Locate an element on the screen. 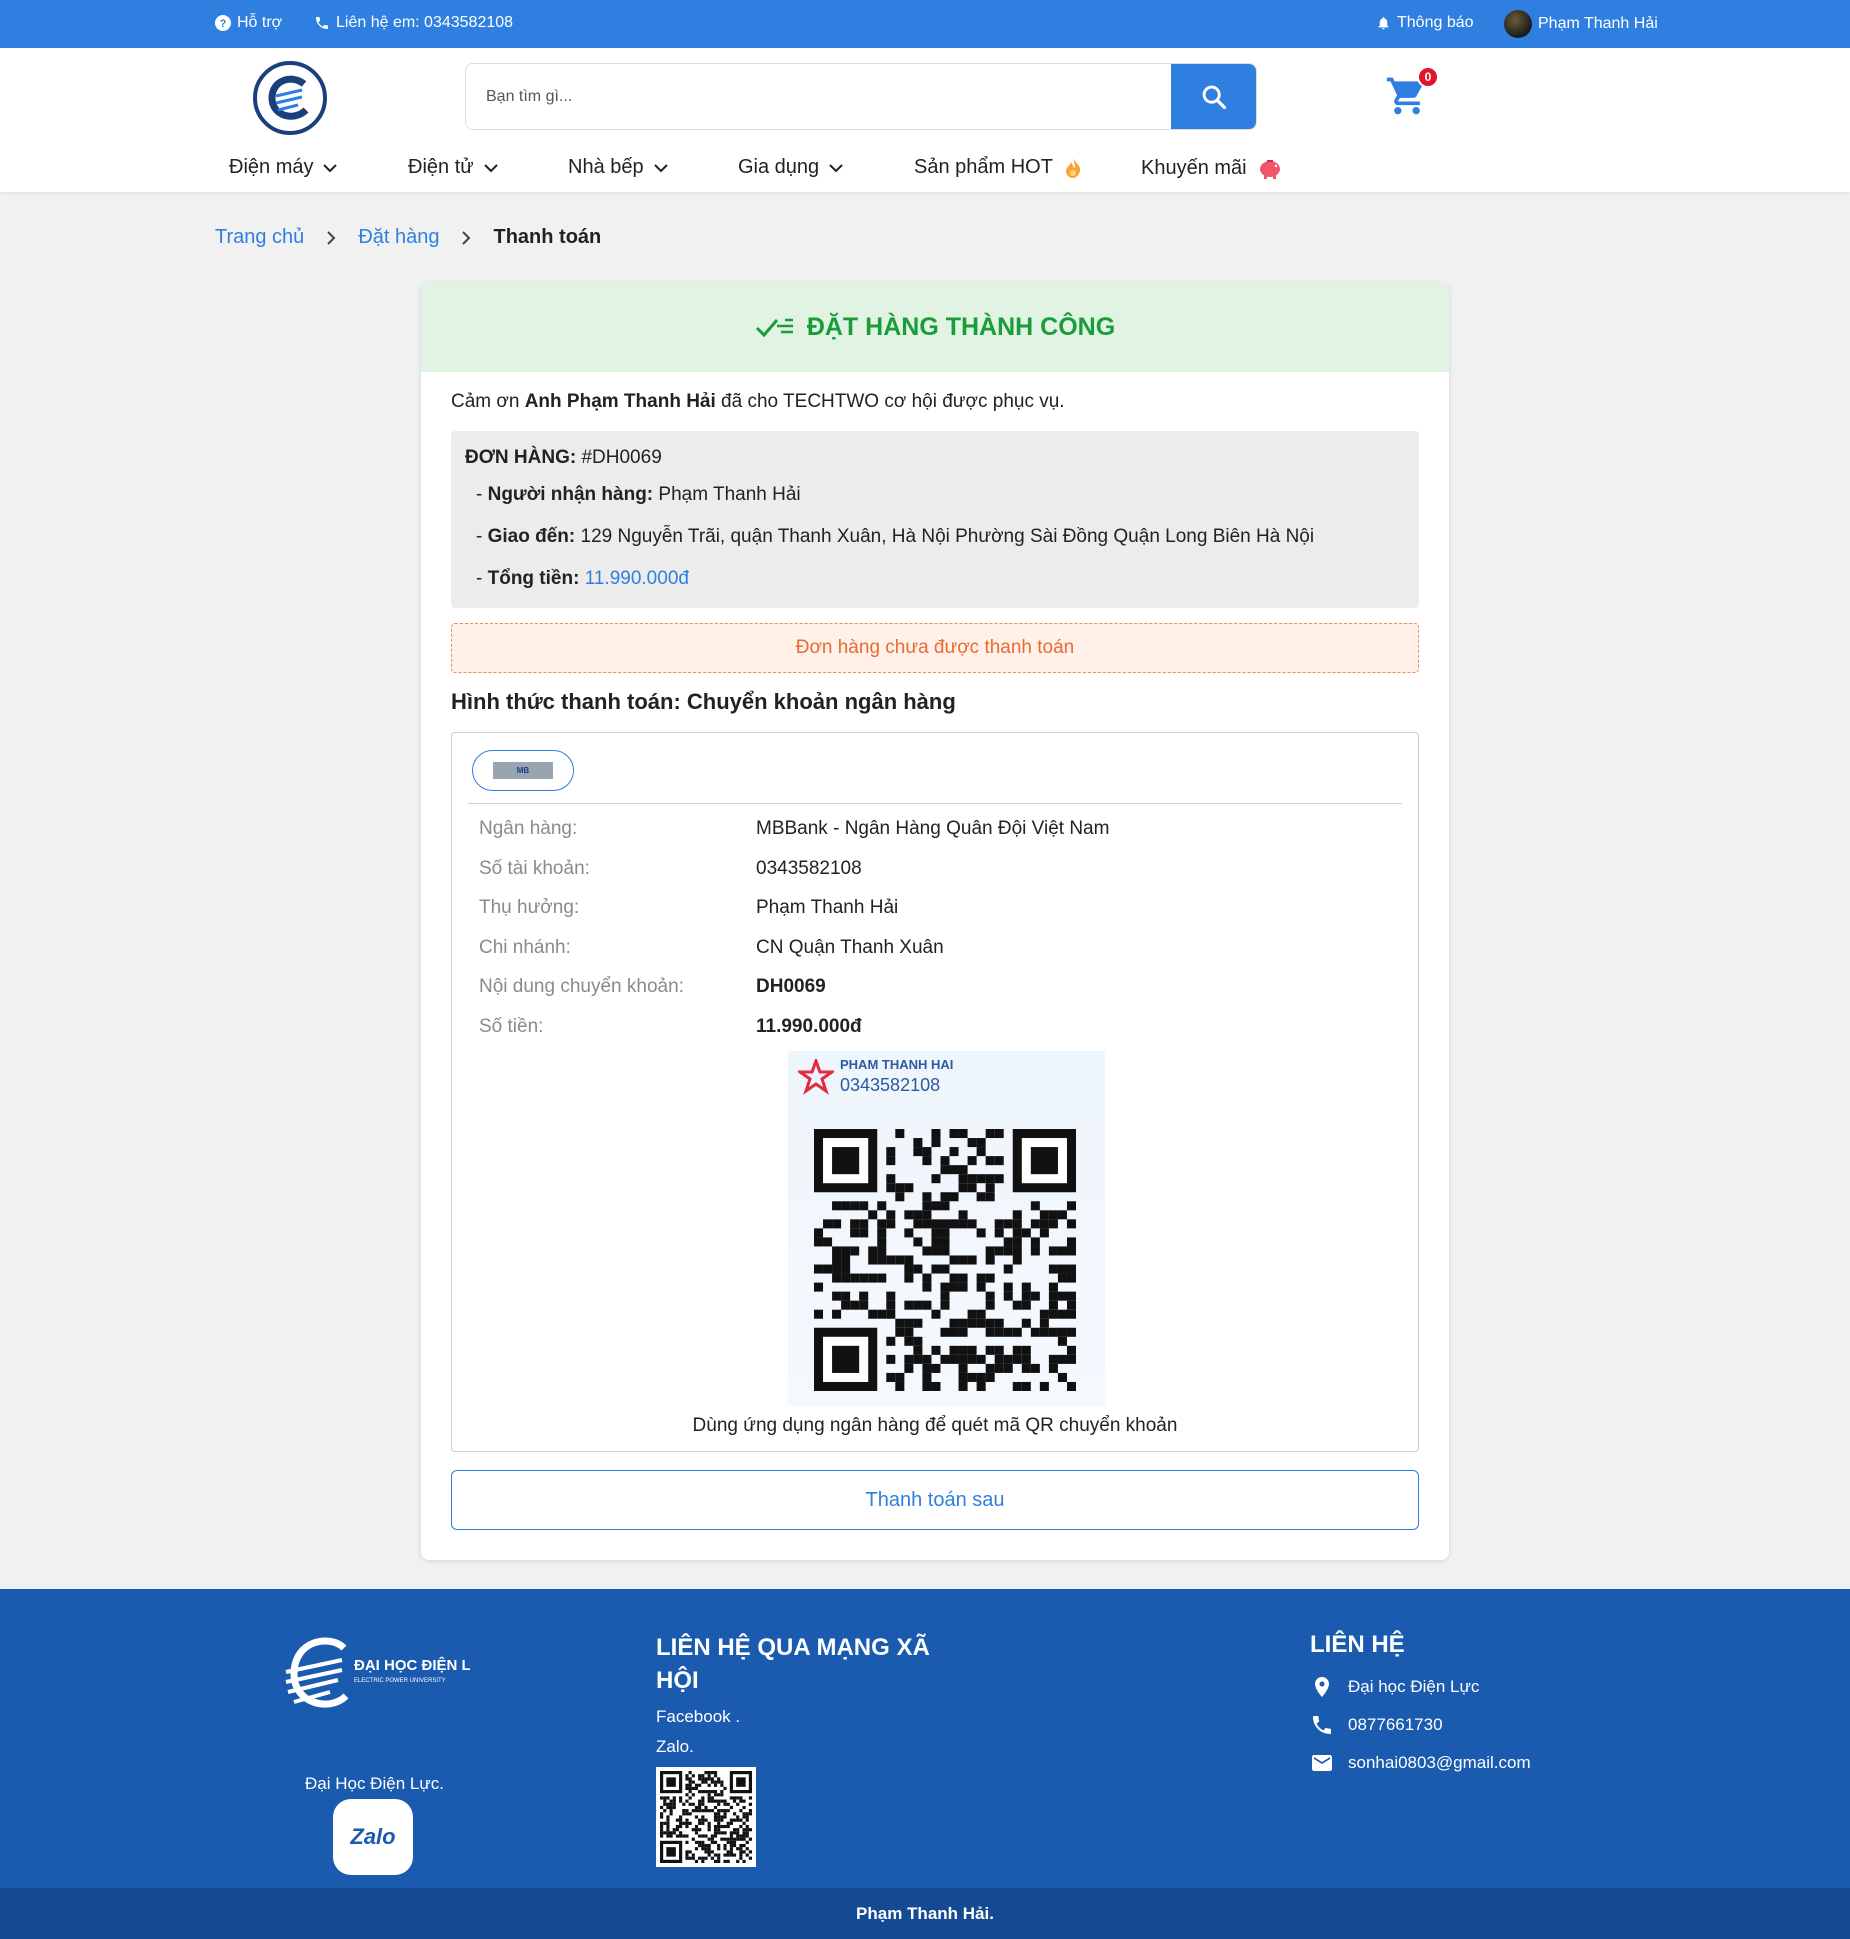 The height and width of the screenshot is (1939, 1850). payment-status-alert: Đơn hàng chưa được thanh toán is located at coordinates (935, 648).